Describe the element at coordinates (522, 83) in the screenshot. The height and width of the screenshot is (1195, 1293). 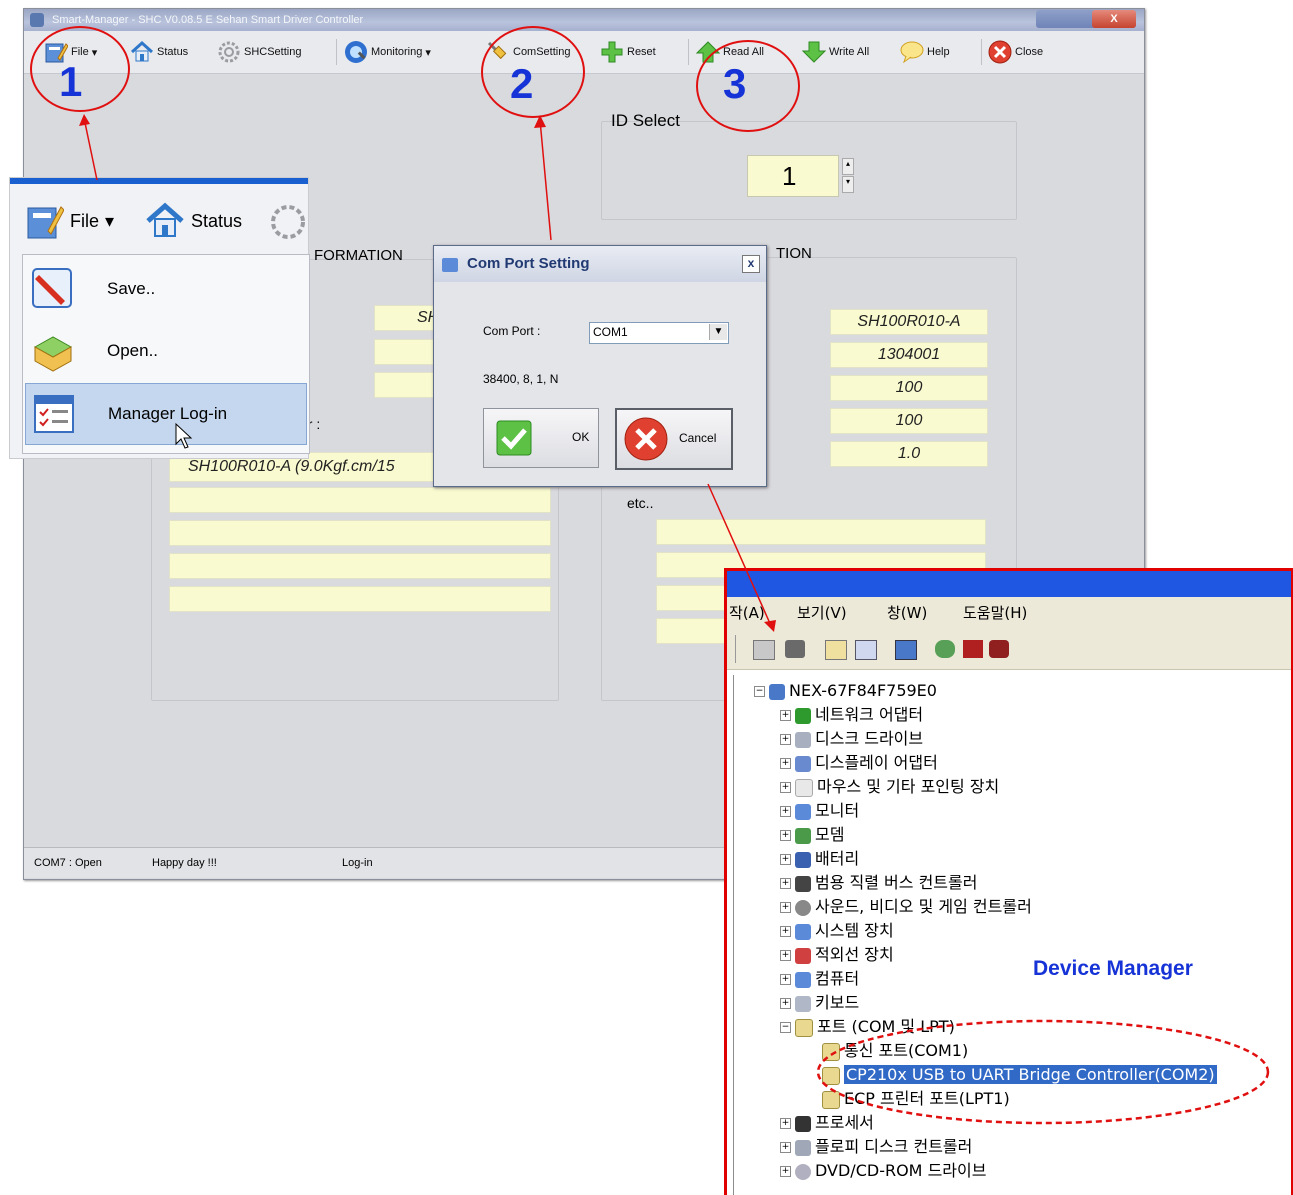
I see `callout-number-2: 2` at that location.